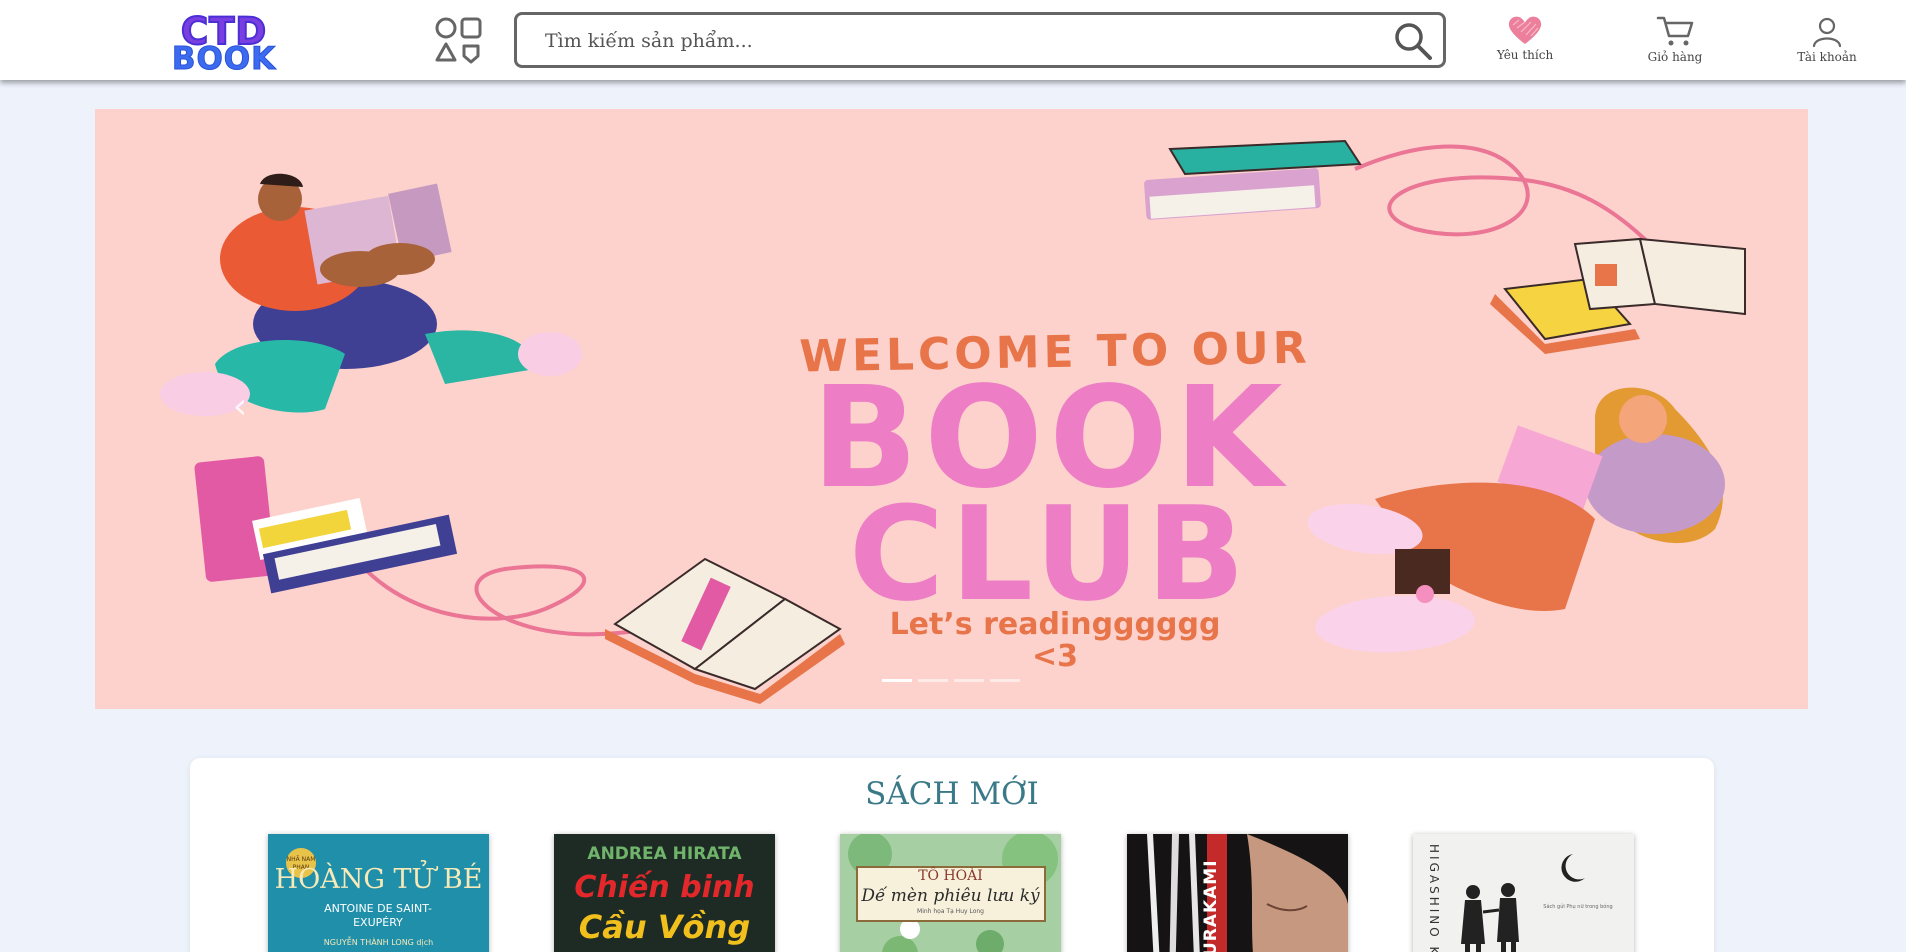  Describe the element at coordinates (1827, 32) in the screenshot. I see `user-icon` at that location.